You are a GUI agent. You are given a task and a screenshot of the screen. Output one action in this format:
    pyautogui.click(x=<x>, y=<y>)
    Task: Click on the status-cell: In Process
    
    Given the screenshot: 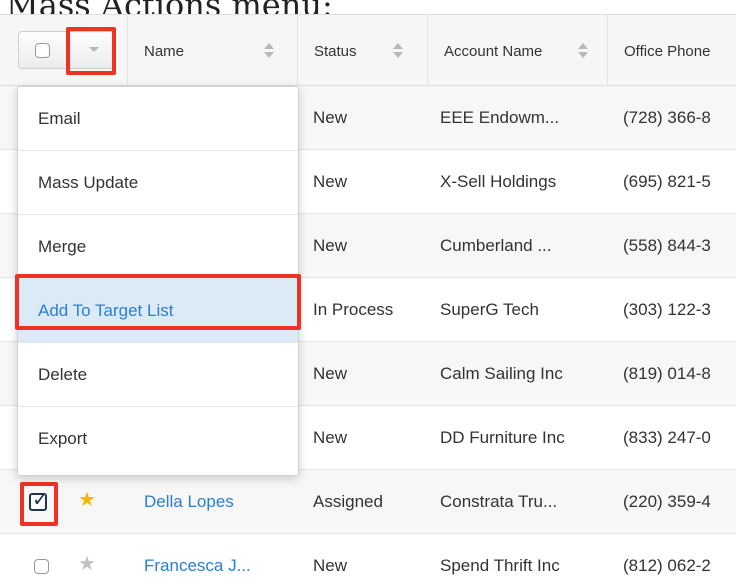 What is the action you would take?
    pyautogui.click(x=353, y=309)
    